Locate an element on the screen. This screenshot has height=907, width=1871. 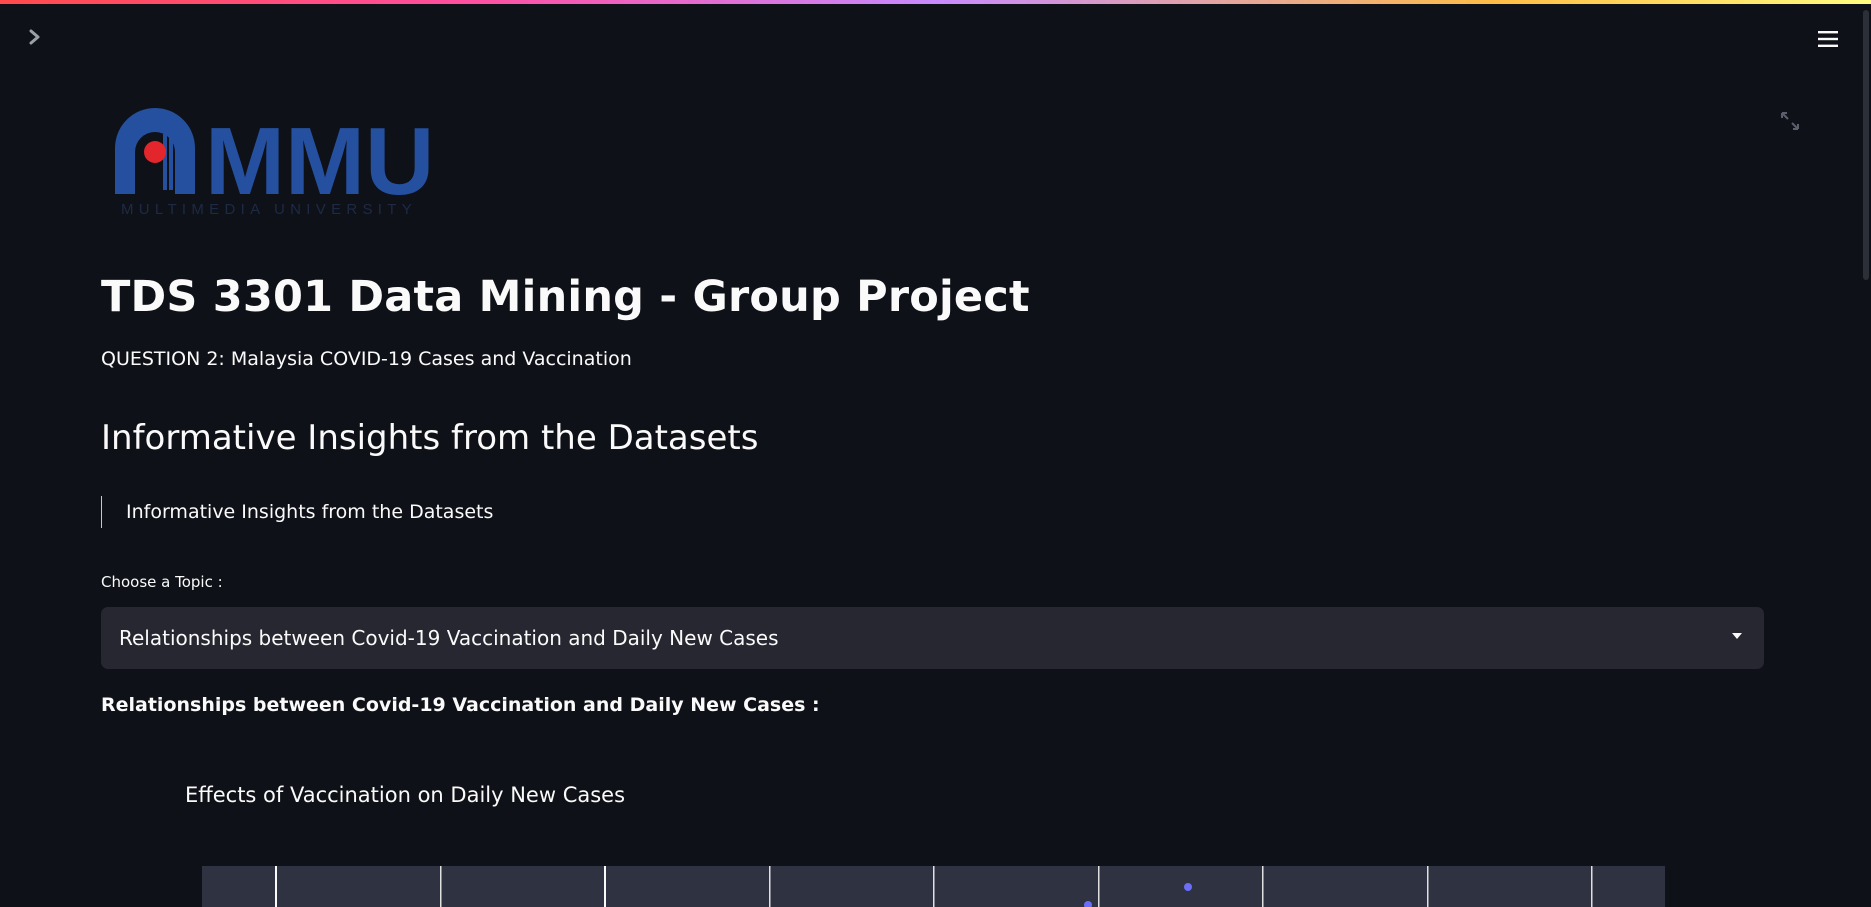
caret-down-icon is located at coordinates (1737, 636).